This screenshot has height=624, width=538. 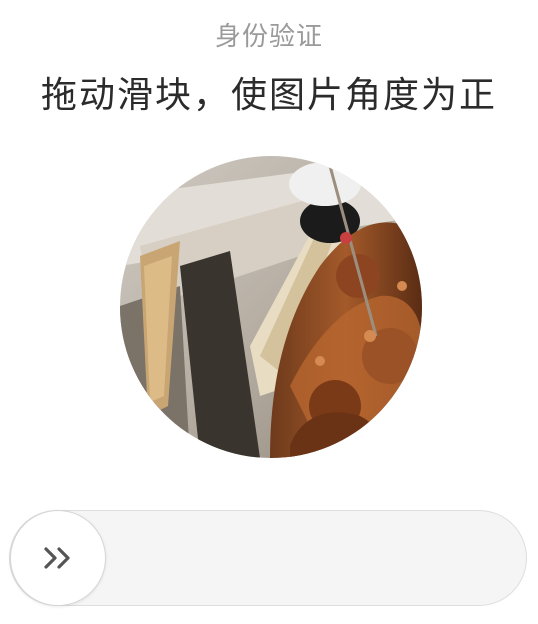 I want to click on page-subtitle: 身份验证, so click(x=268, y=37).